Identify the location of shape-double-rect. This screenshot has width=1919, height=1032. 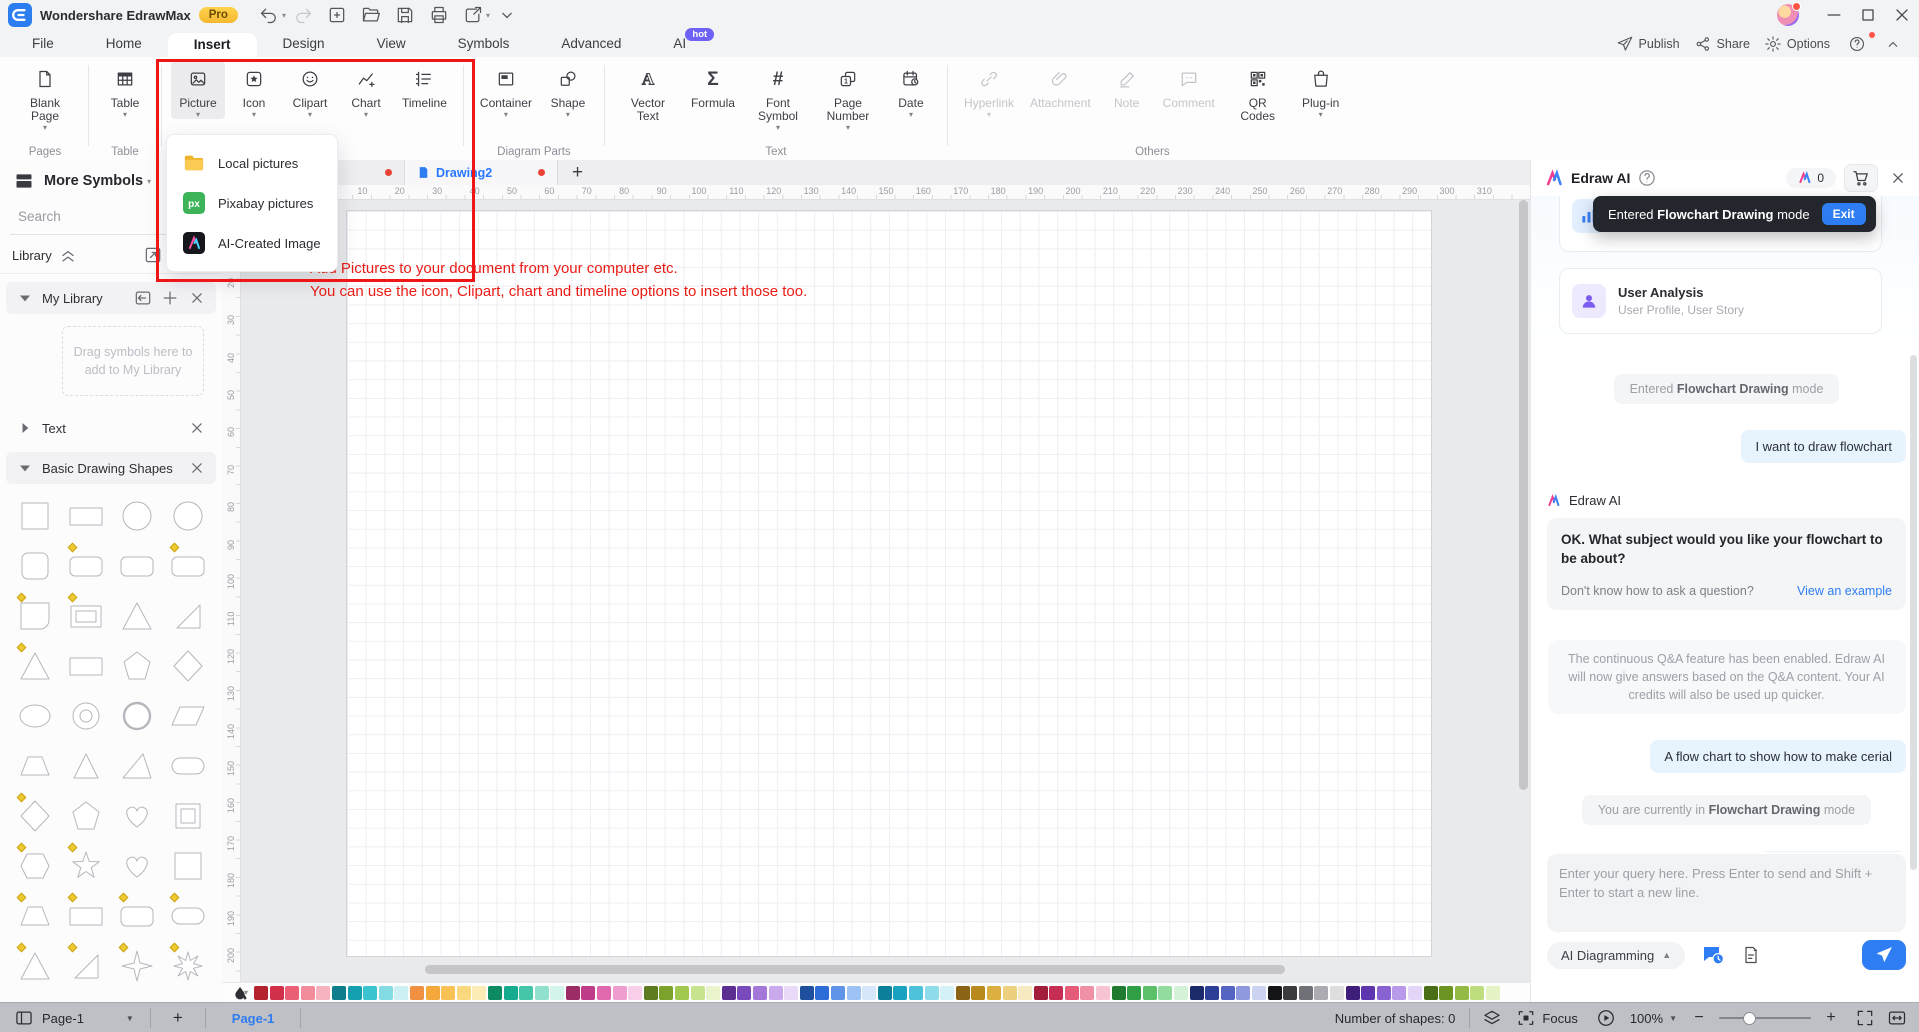
(85, 615).